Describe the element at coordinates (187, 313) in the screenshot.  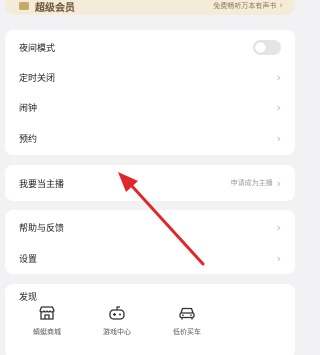
I see `car-icon` at that location.